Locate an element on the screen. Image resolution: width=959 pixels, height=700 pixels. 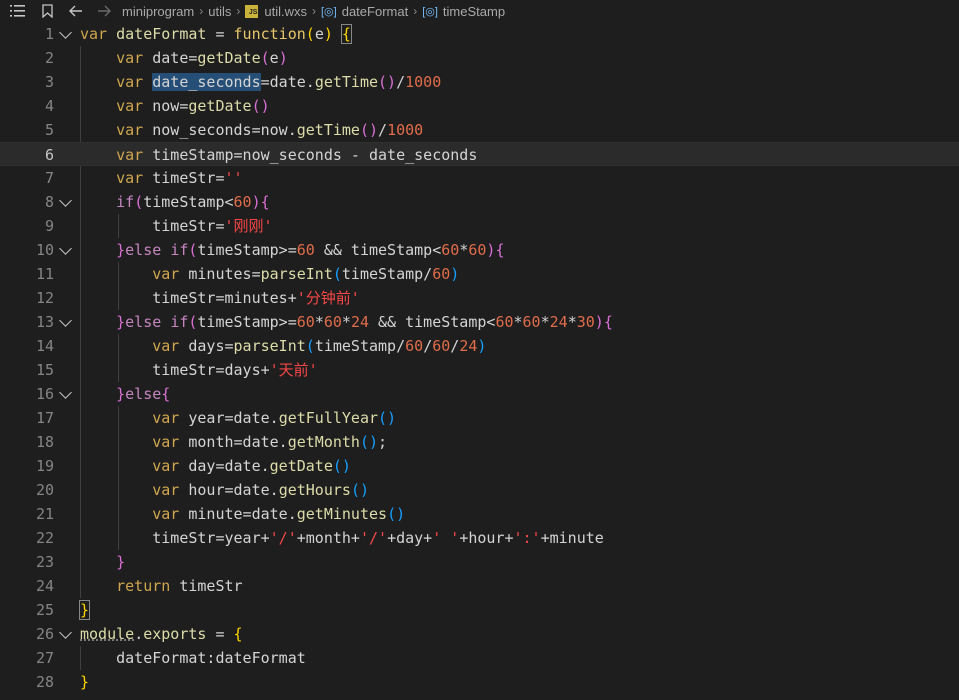
line-number: 13 is located at coordinates (44, 322).